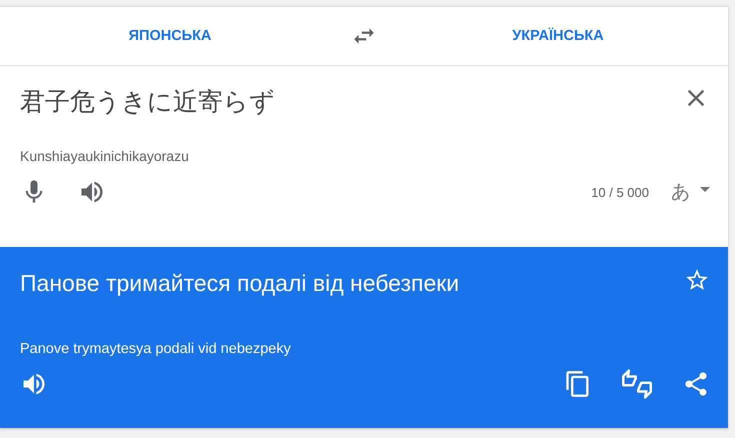  I want to click on character-count: 10 / 5 000, so click(620, 192).